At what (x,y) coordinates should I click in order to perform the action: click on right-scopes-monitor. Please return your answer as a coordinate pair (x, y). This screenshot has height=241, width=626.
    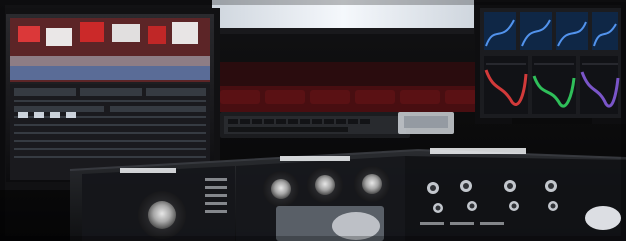
    Looking at the image, I should click on (550, 63).